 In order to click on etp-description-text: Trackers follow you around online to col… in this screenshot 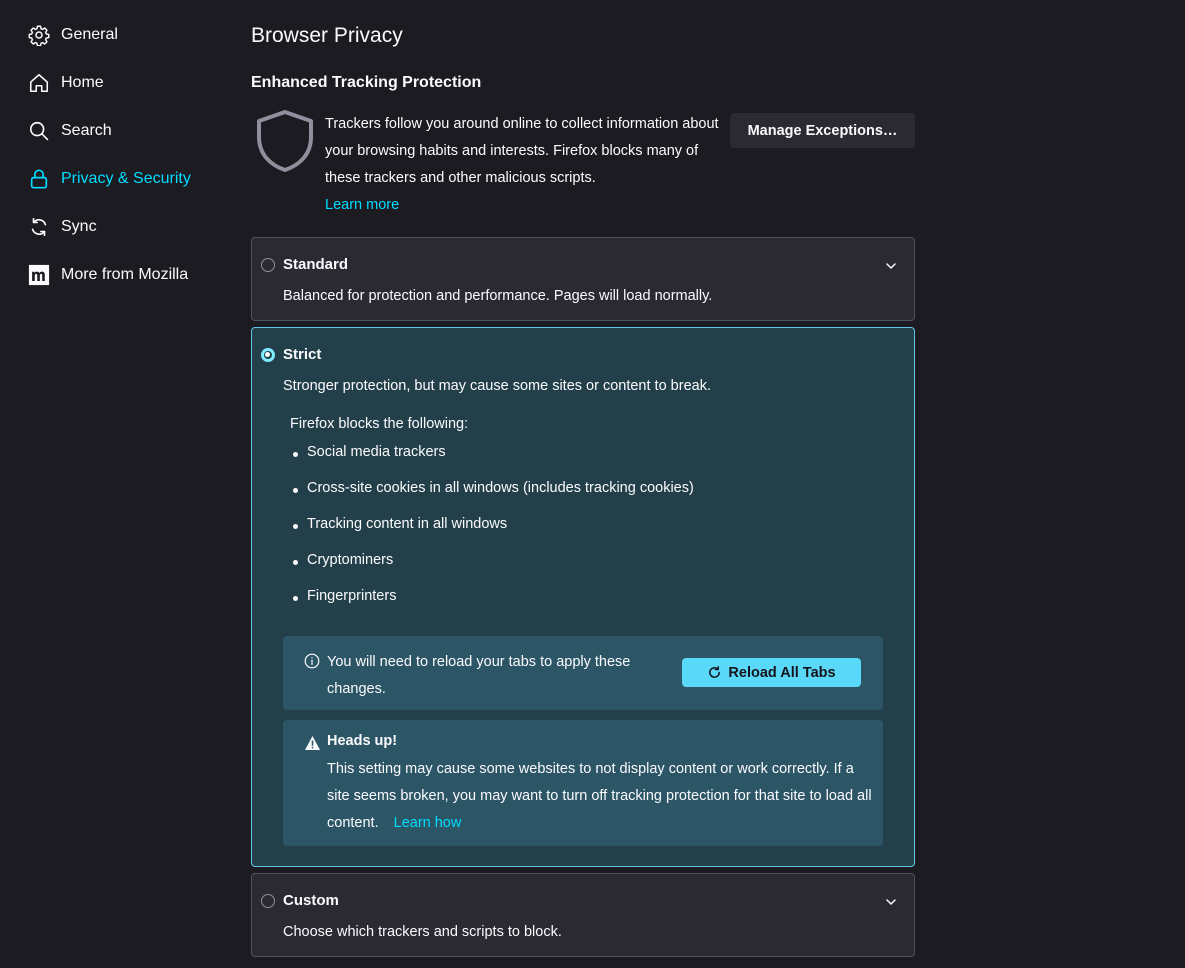, I will do `click(522, 151)`.